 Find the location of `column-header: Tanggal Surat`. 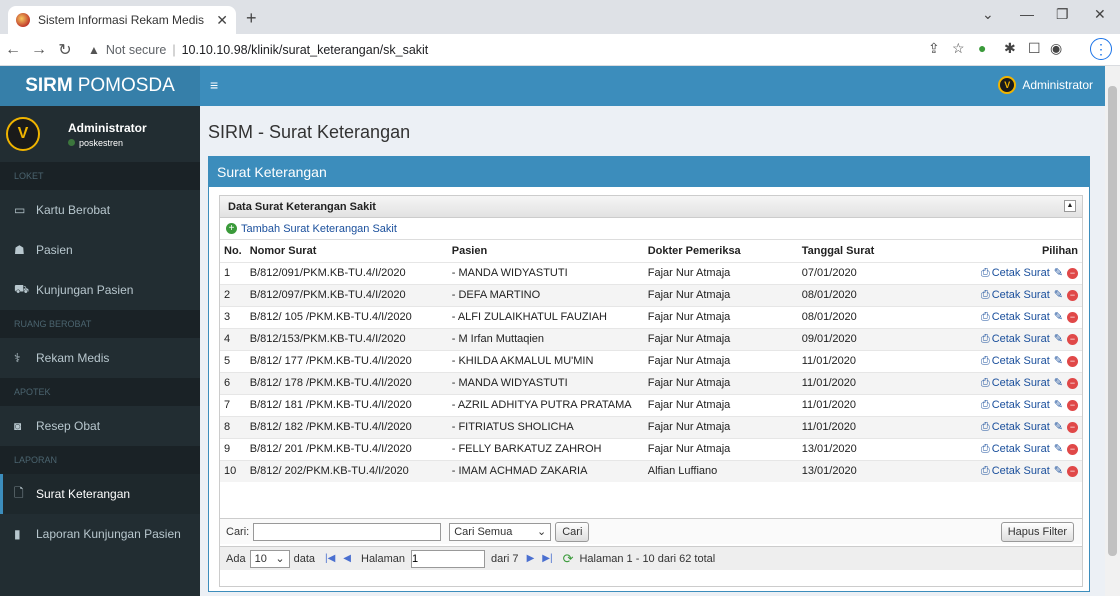

column-header: Tanggal Surat is located at coordinates (872, 251).